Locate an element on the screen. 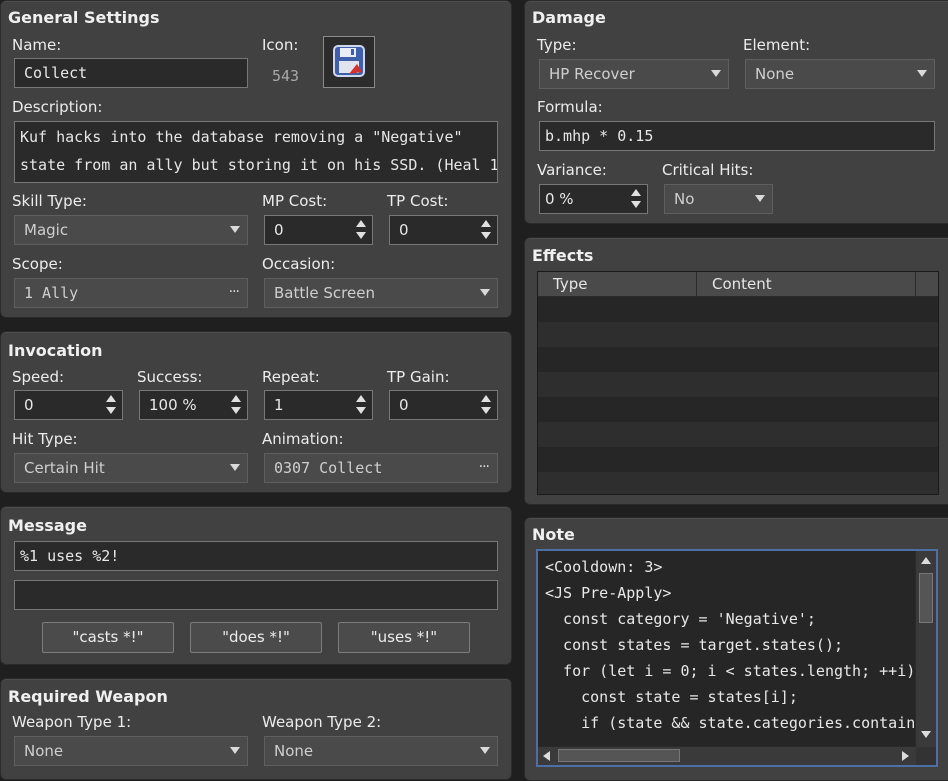 The image size is (948, 781). note-line-1: <Cooldown: 3> is located at coordinates (604, 567).